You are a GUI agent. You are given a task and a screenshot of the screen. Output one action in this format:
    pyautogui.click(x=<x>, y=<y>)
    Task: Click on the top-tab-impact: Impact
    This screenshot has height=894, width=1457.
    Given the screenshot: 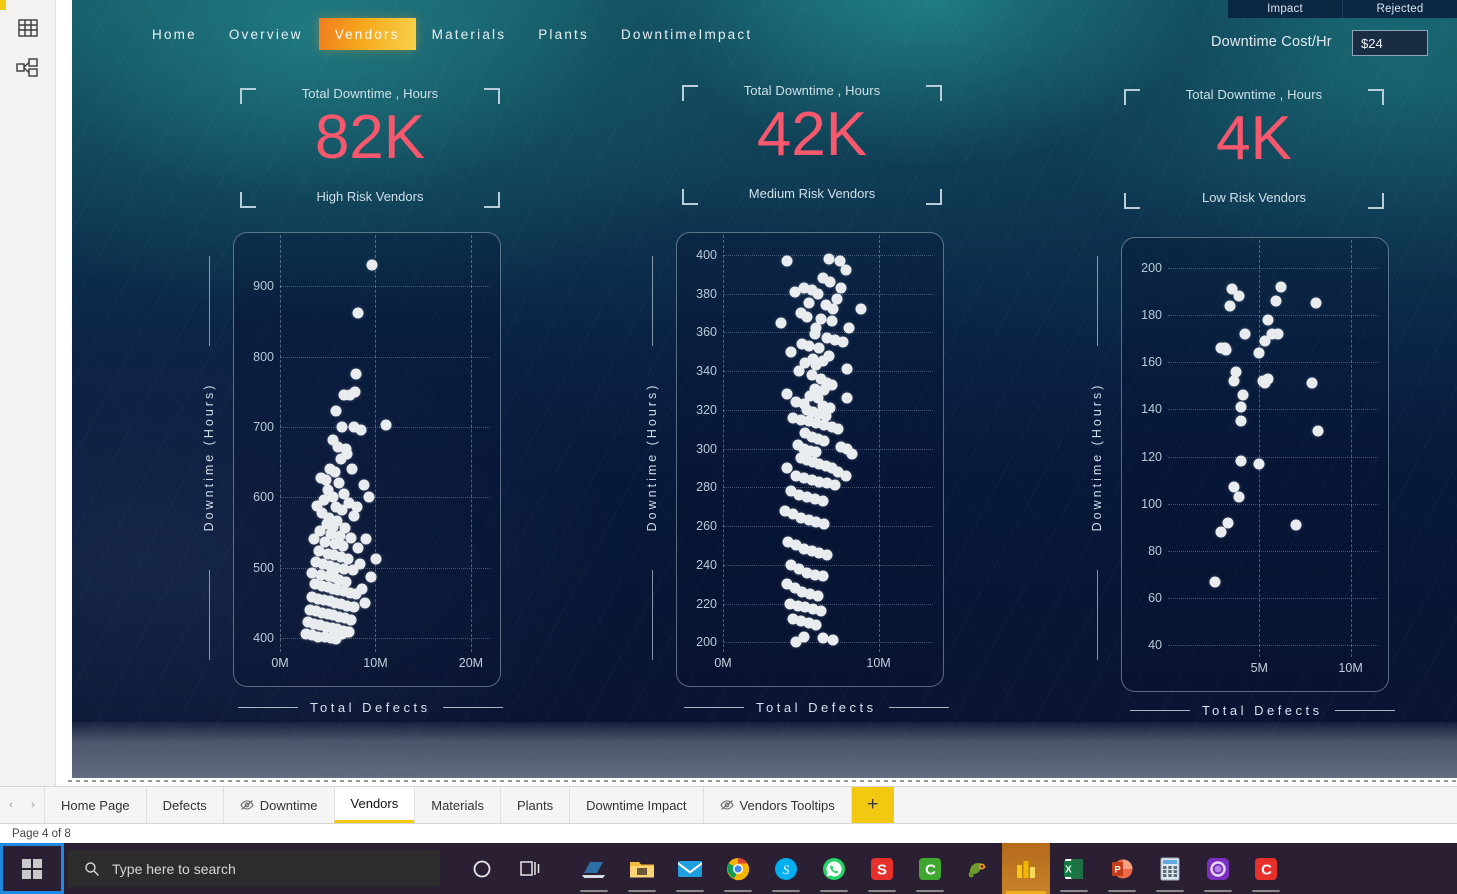 What is the action you would take?
    pyautogui.click(x=1285, y=9)
    